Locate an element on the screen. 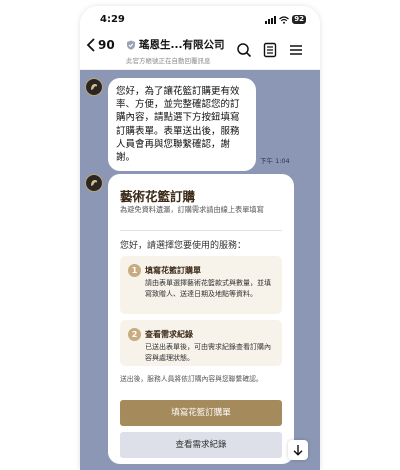 This screenshot has width=400, height=470. notes-icon is located at coordinates (270, 50).